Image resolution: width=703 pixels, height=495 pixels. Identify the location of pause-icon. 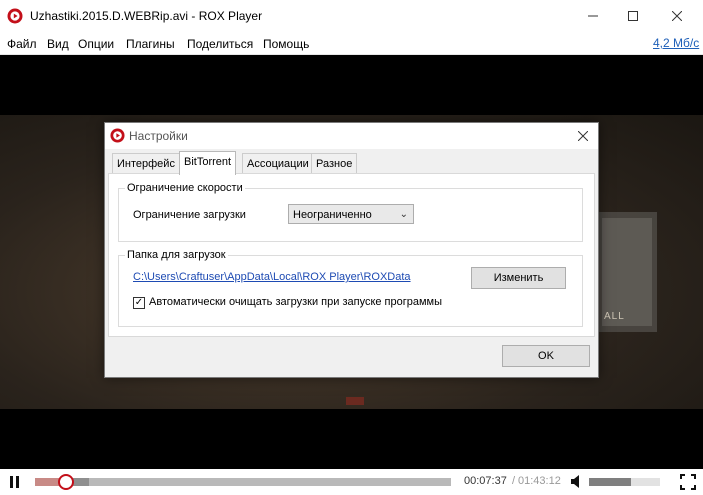
(14, 482).